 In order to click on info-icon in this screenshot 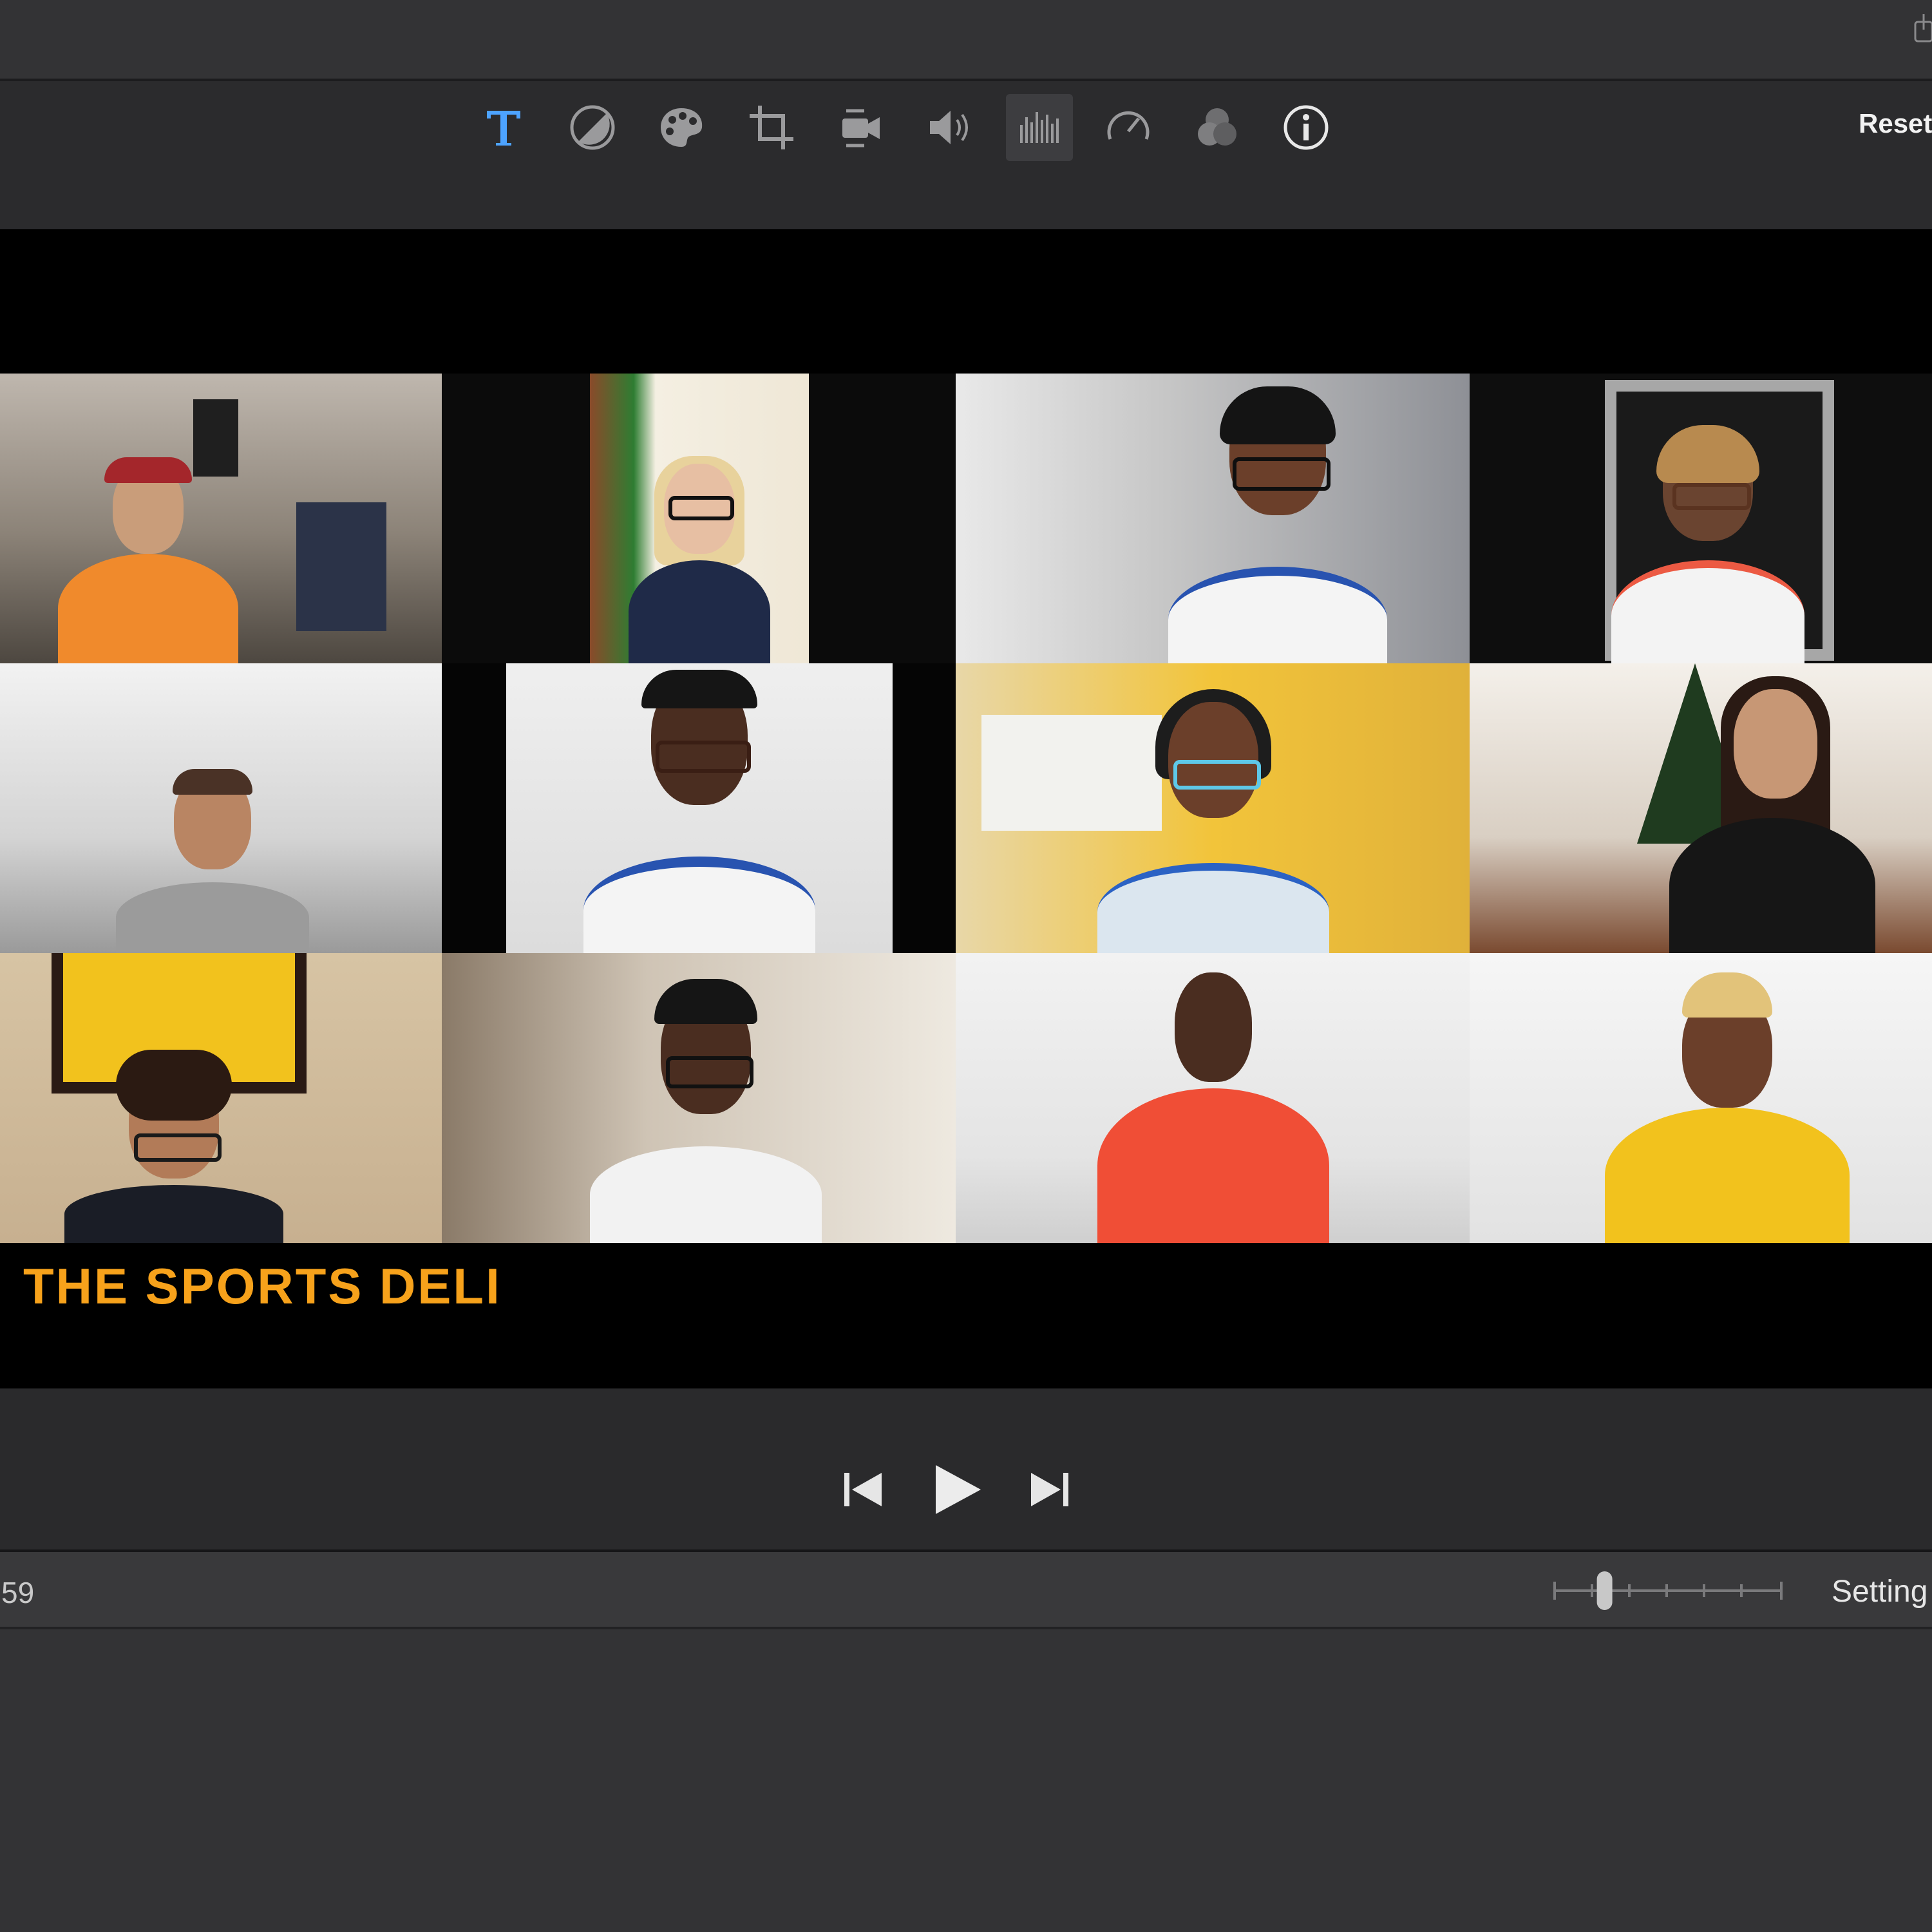, I will do `click(1306, 128)`.